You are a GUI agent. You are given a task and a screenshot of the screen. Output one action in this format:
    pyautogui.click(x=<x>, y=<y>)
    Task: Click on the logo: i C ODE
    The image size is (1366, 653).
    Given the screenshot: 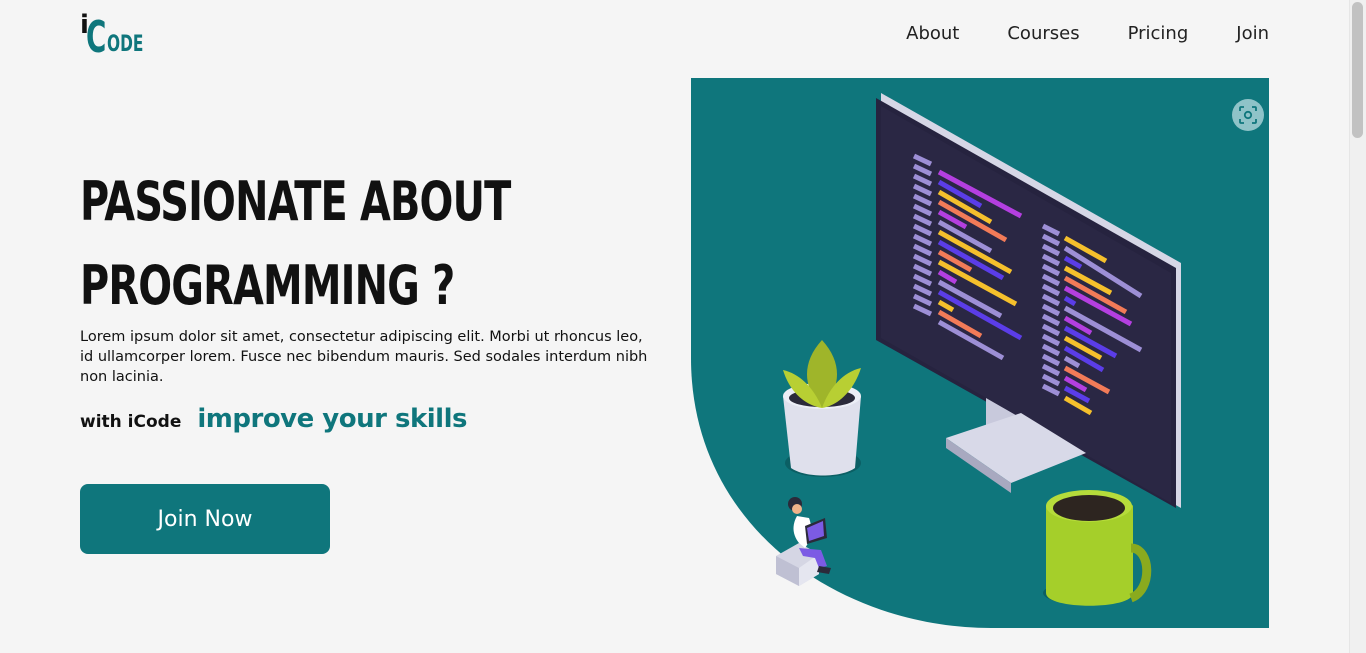 What is the action you would take?
    pyautogui.click(x=115, y=36)
    